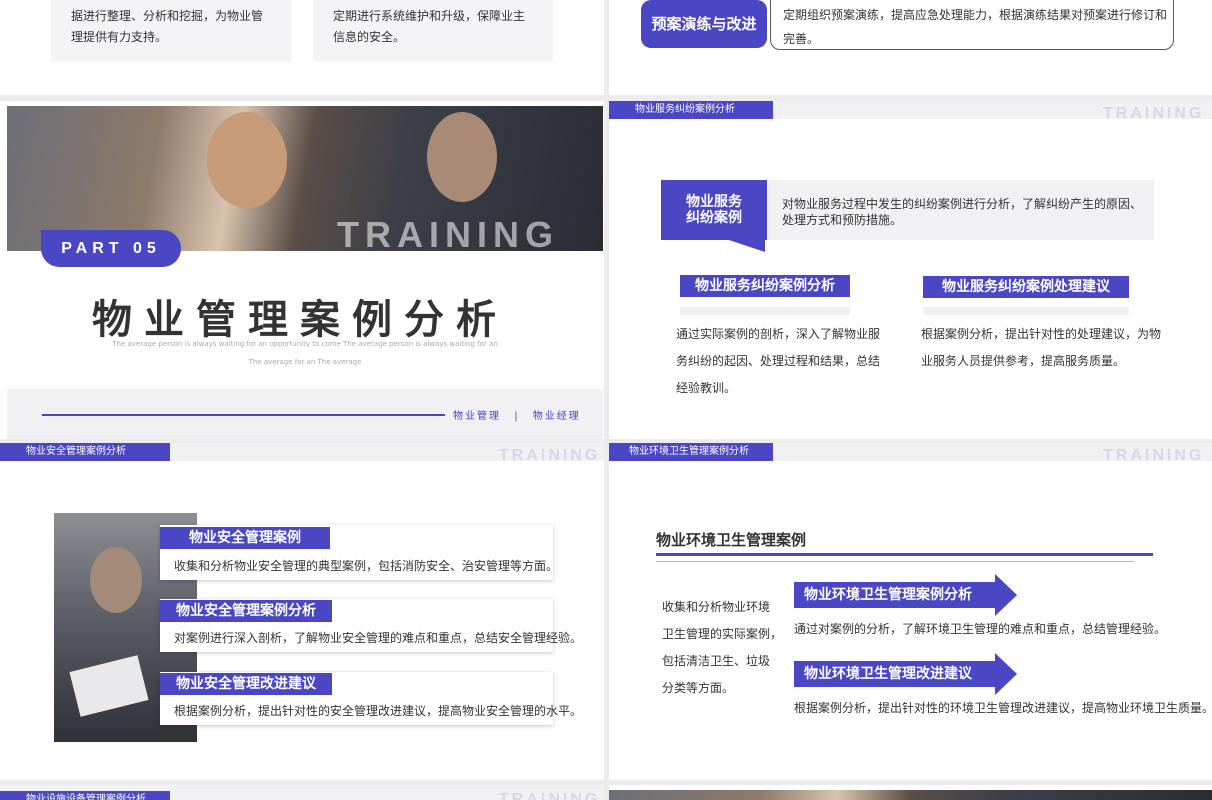  What do you see at coordinates (1003, 708) in the screenshot?
I see `env-item-2-text: 根据案例分析，提出针对性的环境卫生管理改进建议，提高物业环境卫生质量。` at bounding box center [1003, 708].